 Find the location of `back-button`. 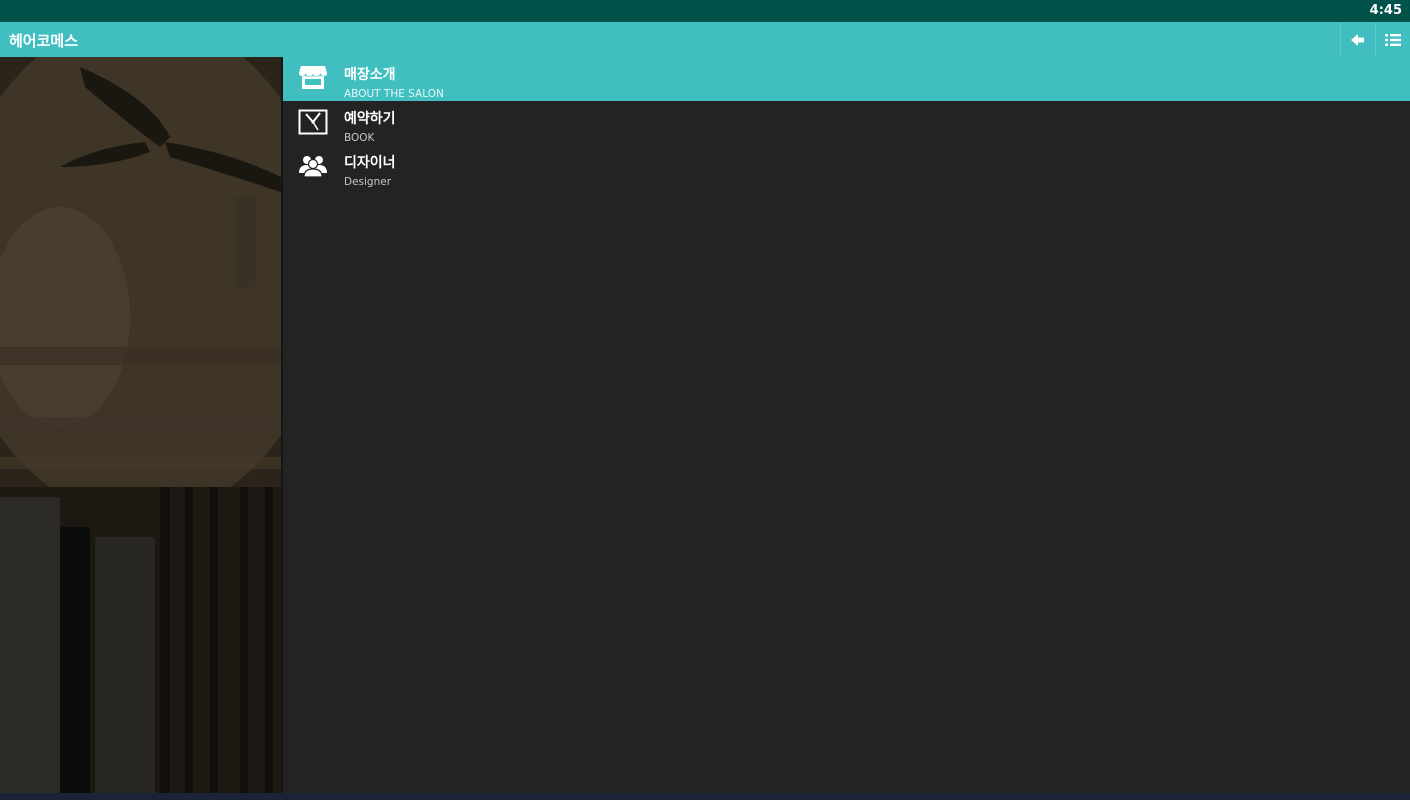

back-button is located at coordinates (1357, 39).